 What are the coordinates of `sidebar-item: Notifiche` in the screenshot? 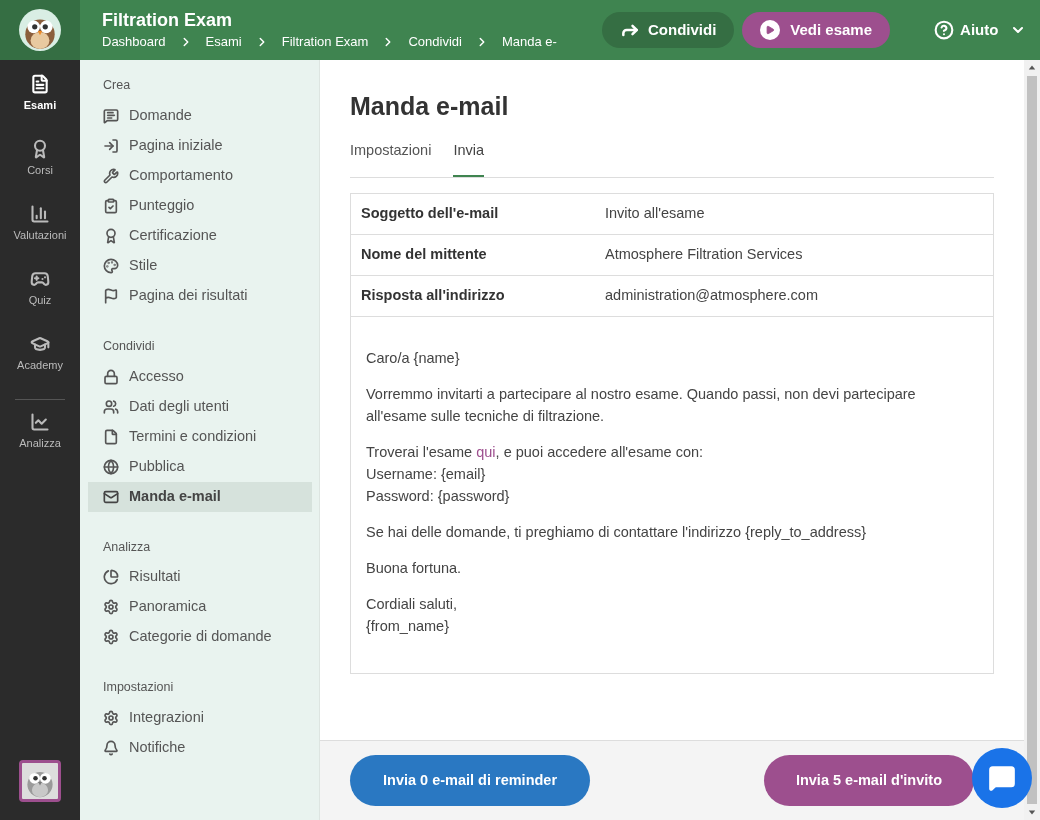 It's located at (200, 748).